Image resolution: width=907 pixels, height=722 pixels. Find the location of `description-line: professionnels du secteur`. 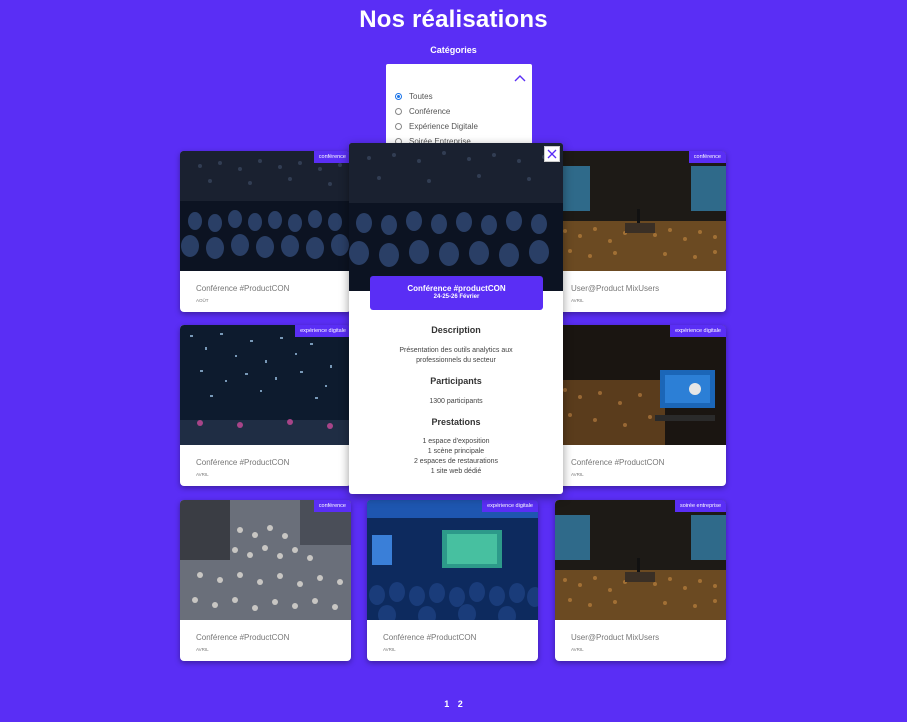

description-line: professionnels du secteur is located at coordinates (456, 360).